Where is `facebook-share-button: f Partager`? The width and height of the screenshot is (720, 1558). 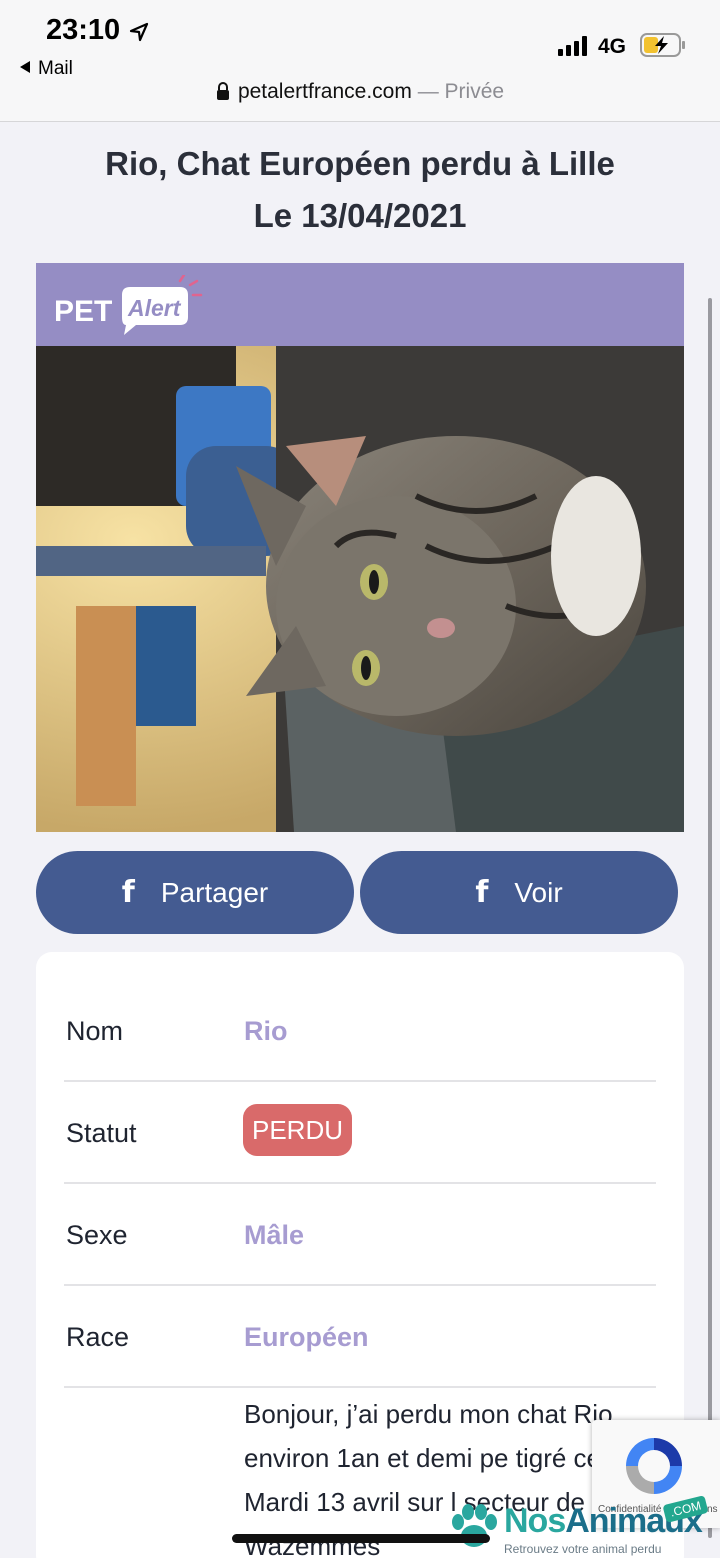 facebook-share-button: f Partager is located at coordinates (195, 892).